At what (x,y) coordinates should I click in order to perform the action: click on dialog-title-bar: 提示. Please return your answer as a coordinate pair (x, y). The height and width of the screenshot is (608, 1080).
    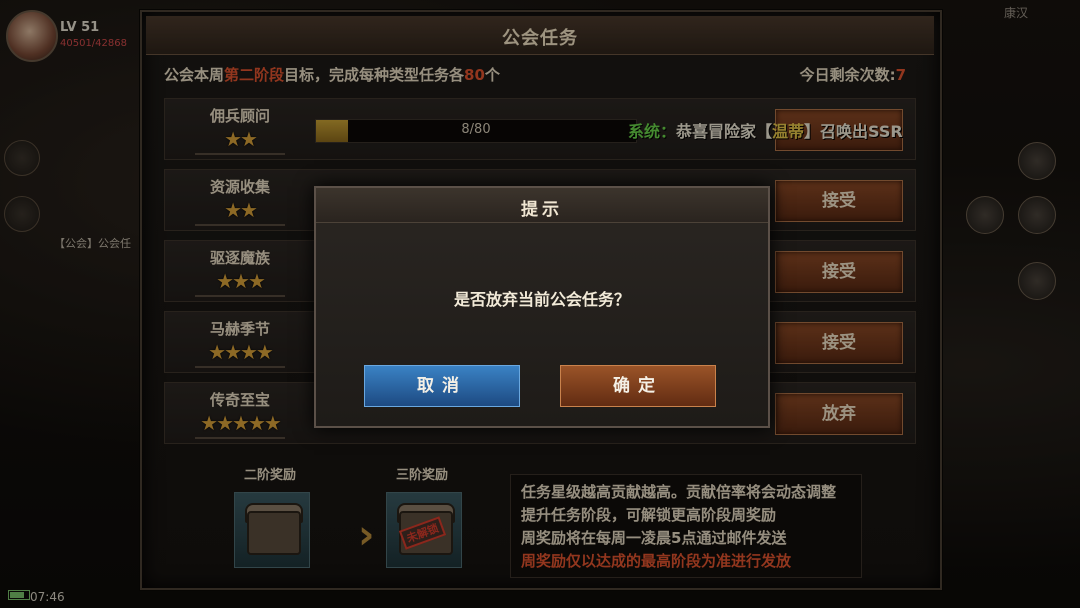
    Looking at the image, I should click on (542, 205).